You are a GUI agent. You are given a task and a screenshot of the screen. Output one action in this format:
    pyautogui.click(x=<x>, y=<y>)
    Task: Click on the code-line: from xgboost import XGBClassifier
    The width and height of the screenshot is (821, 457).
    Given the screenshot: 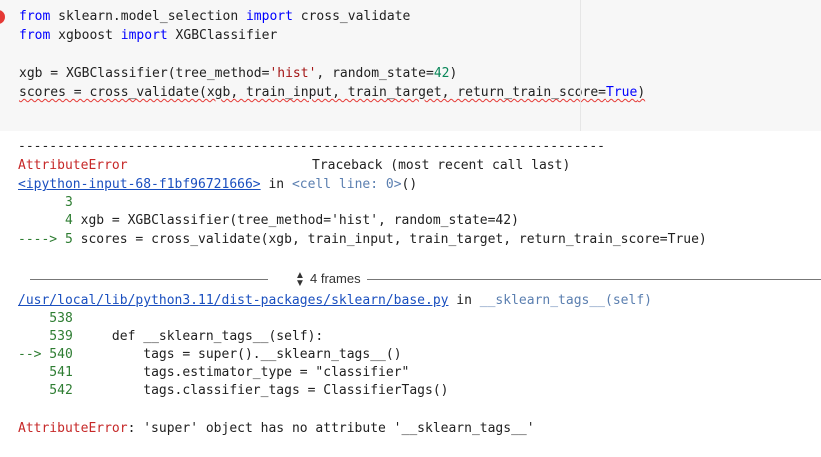 What is the action you would take?
    pyautogui.click(x=148, y=35)
    